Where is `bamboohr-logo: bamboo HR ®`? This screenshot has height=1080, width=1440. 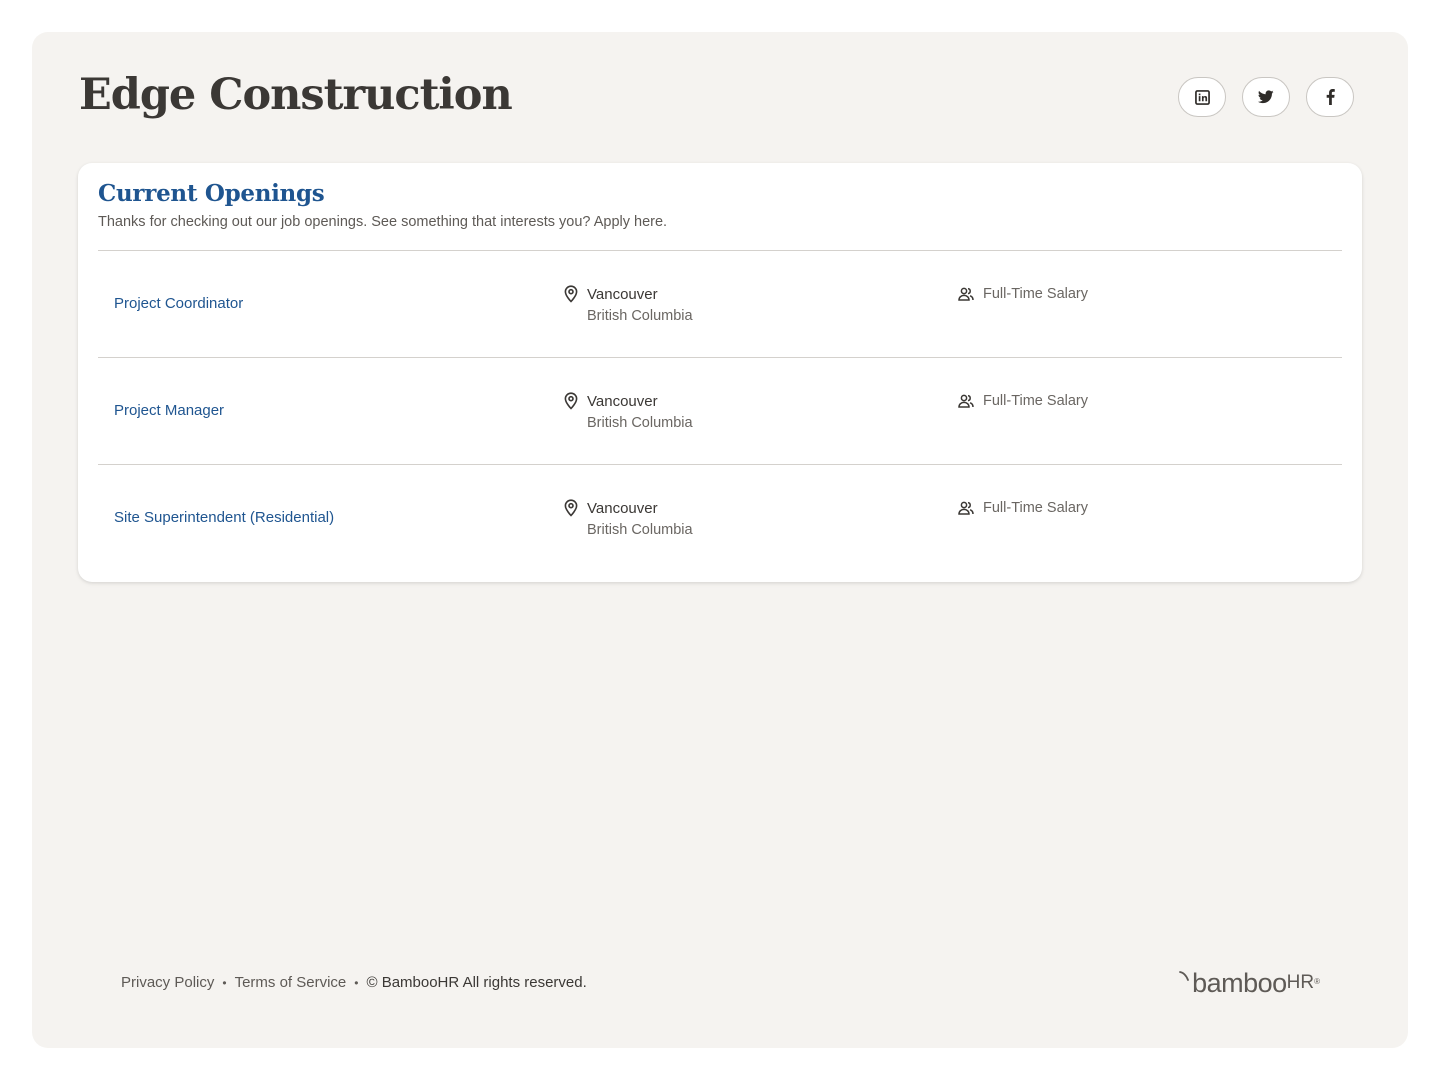 bamboohr-logo: bamboo HR ® is located at coordinates (1249, 983).